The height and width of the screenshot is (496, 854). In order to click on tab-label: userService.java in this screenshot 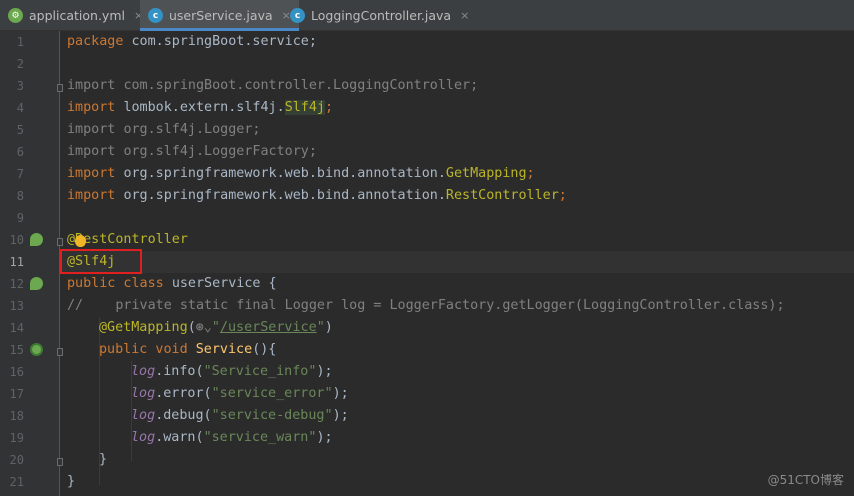, I will do `click(221, 15)`.